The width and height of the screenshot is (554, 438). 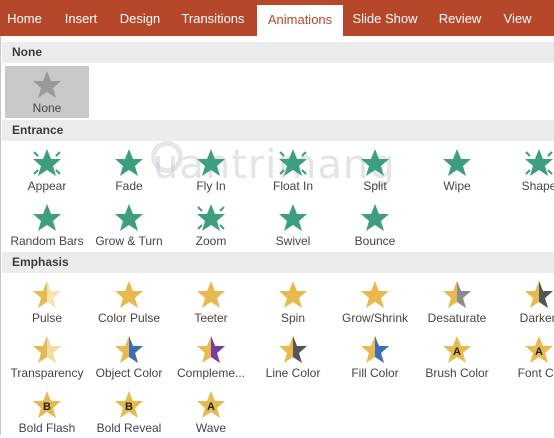 I want to click on swivel-star-icon, so click(x=293, y=217).